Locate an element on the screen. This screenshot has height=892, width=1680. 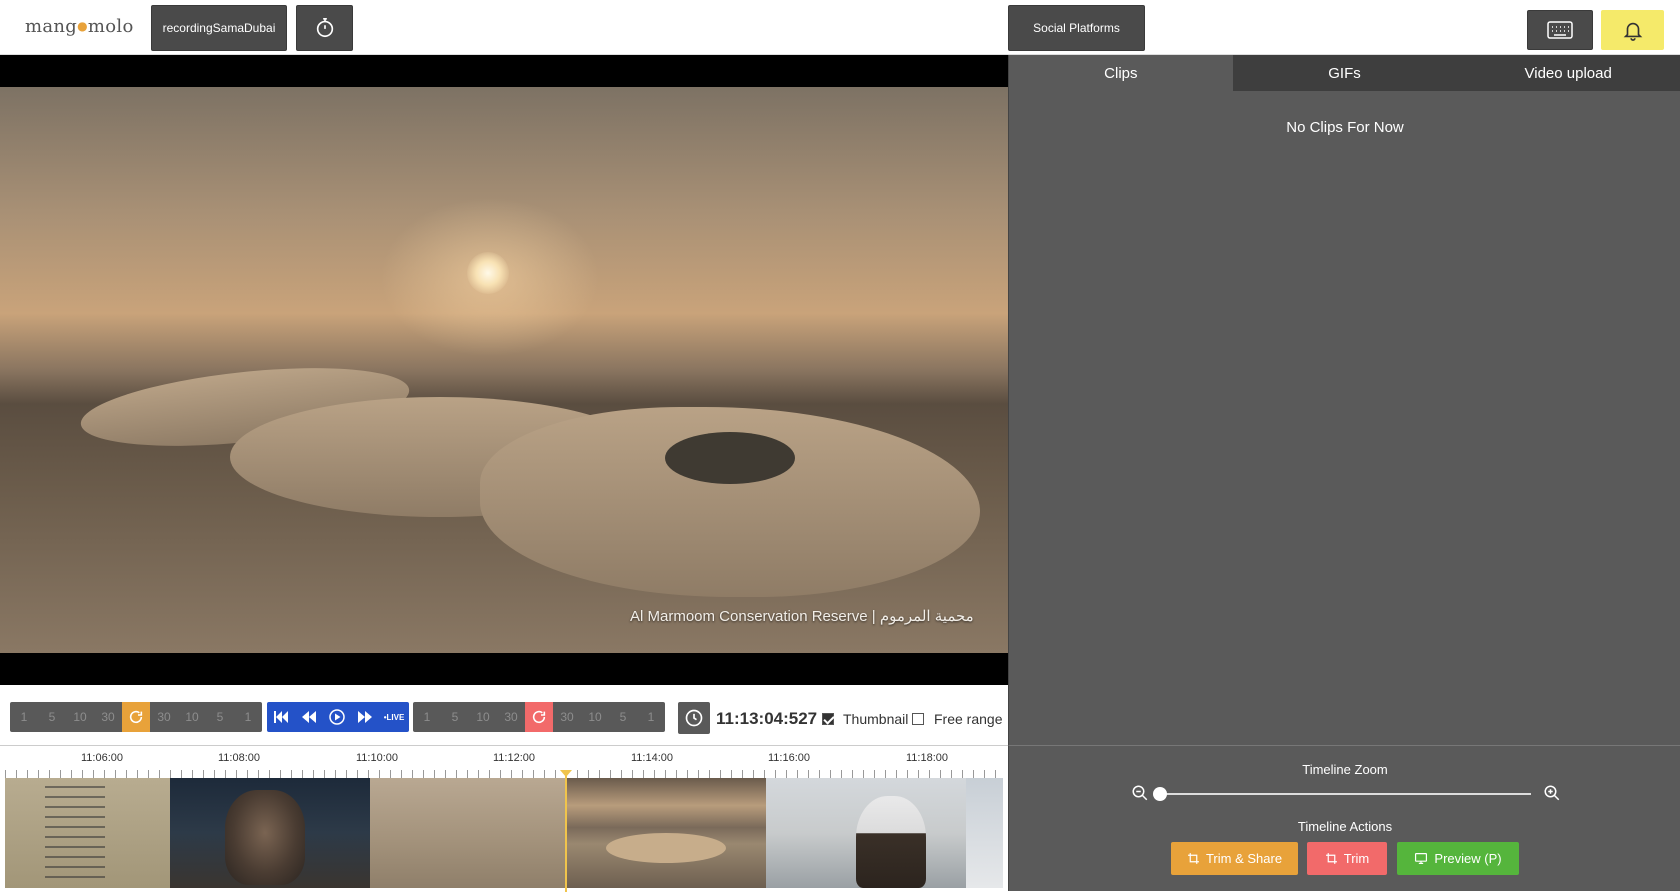
bell-icon is located at coordinates (1632, 31).